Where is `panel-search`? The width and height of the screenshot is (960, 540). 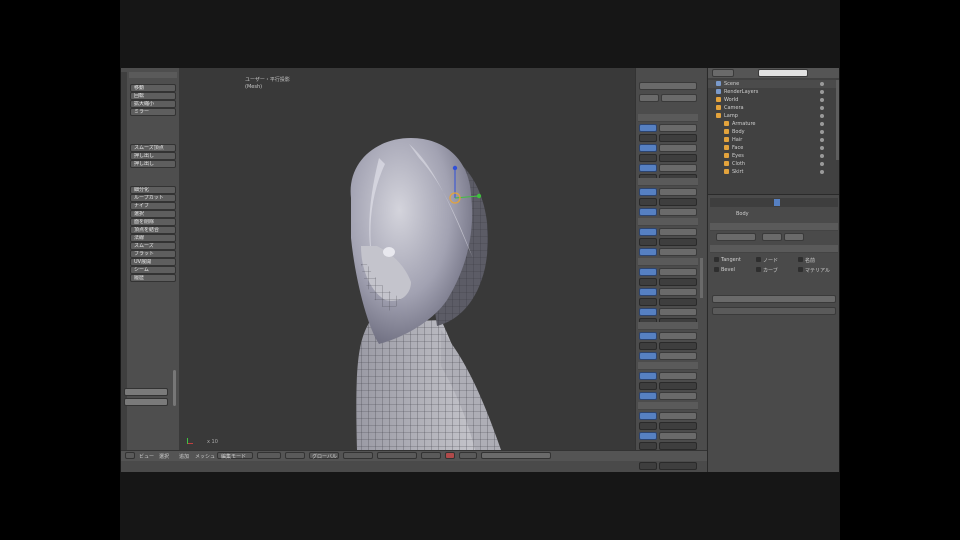
panel-search is located at coordinates (668, 86).